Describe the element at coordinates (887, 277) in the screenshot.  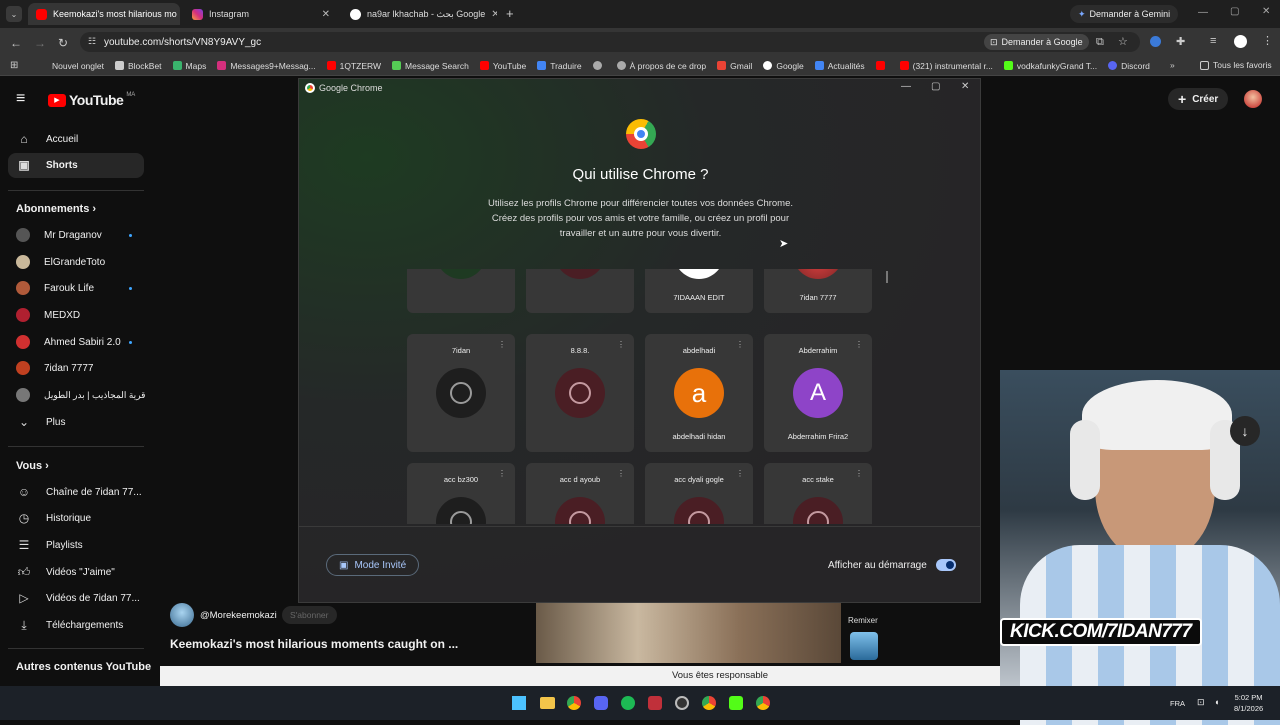
I see `profile-grid-scrollbar` at that location.